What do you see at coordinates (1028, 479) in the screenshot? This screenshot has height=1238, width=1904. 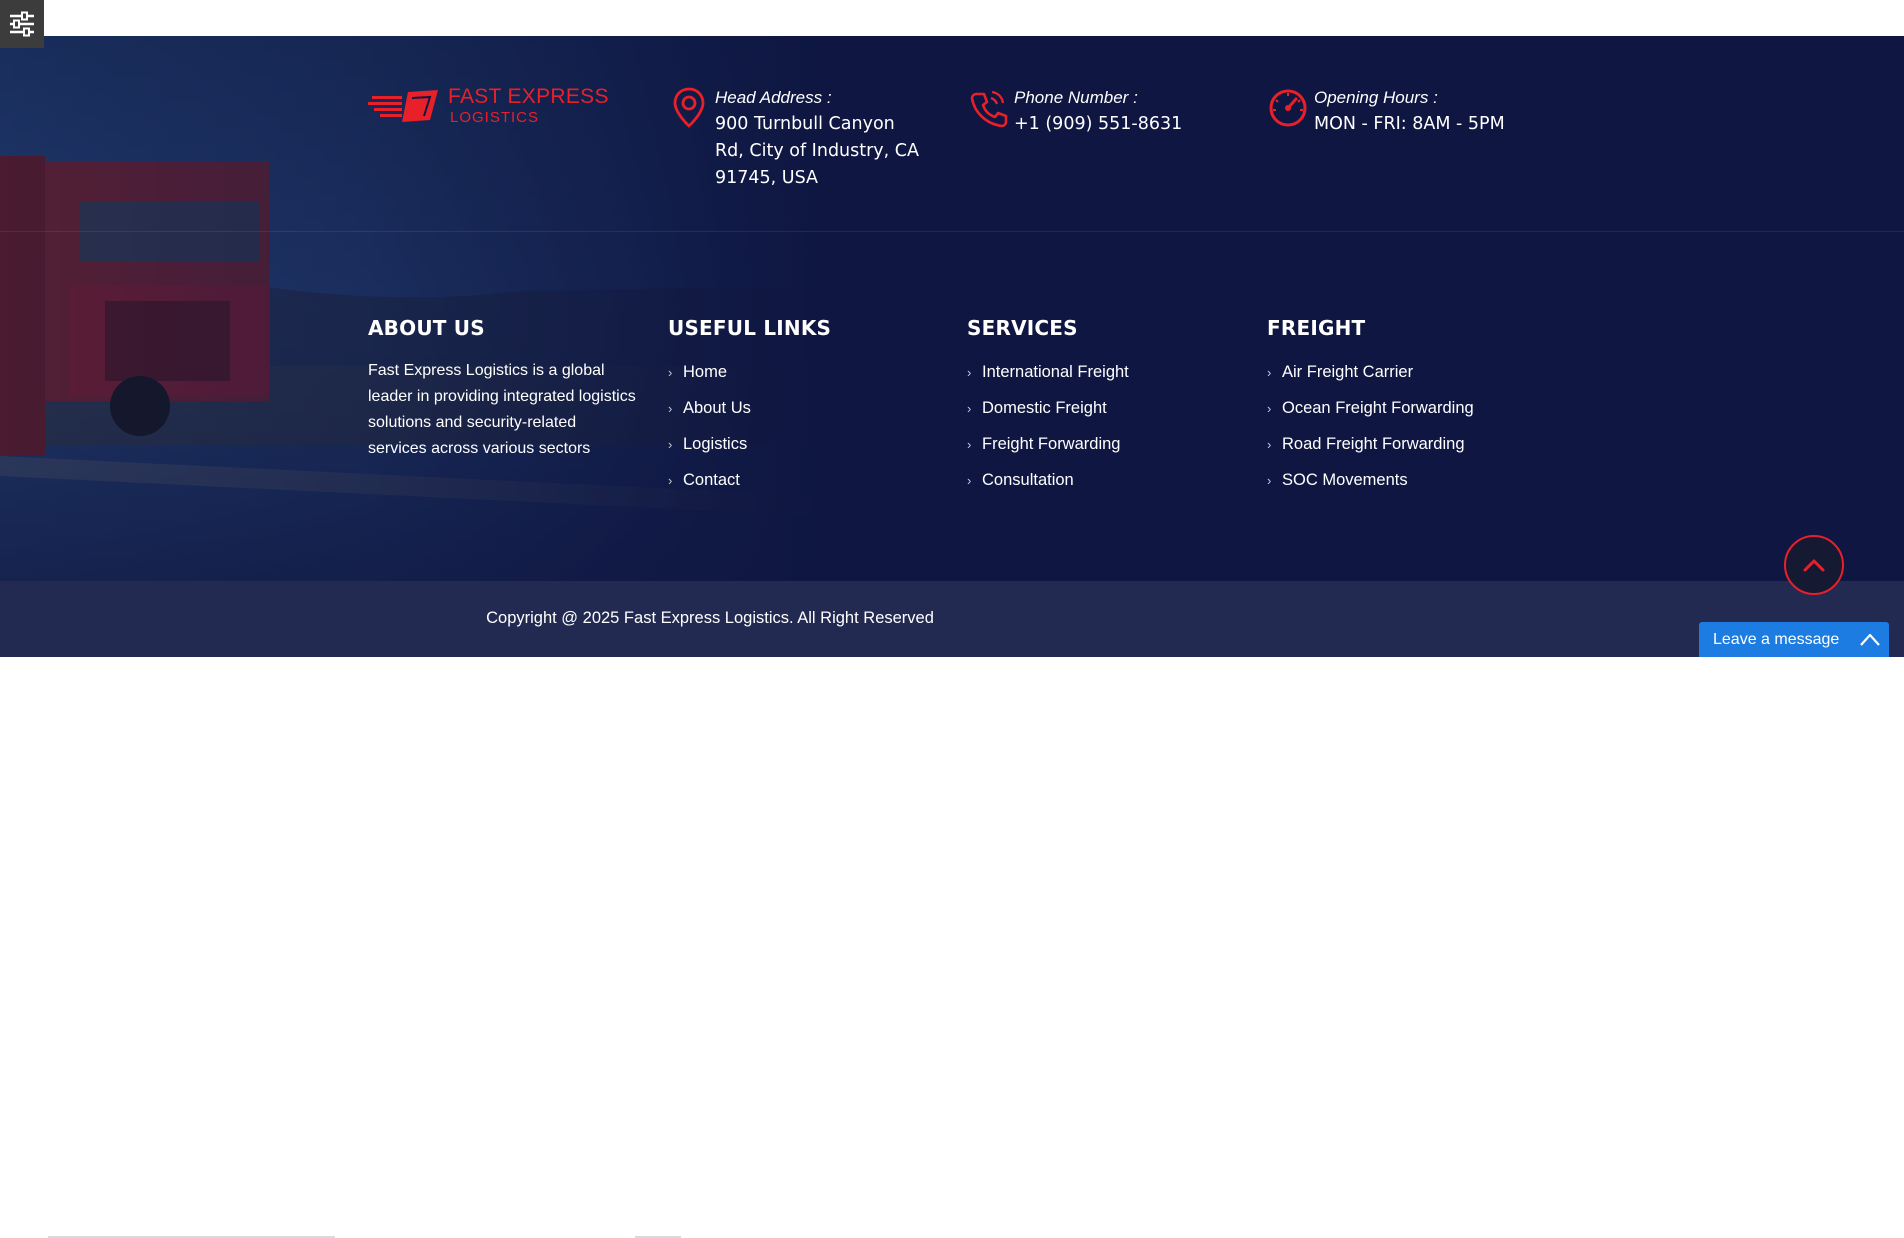 I see `link-label: Consultation` at bounding box center [1028, 479].